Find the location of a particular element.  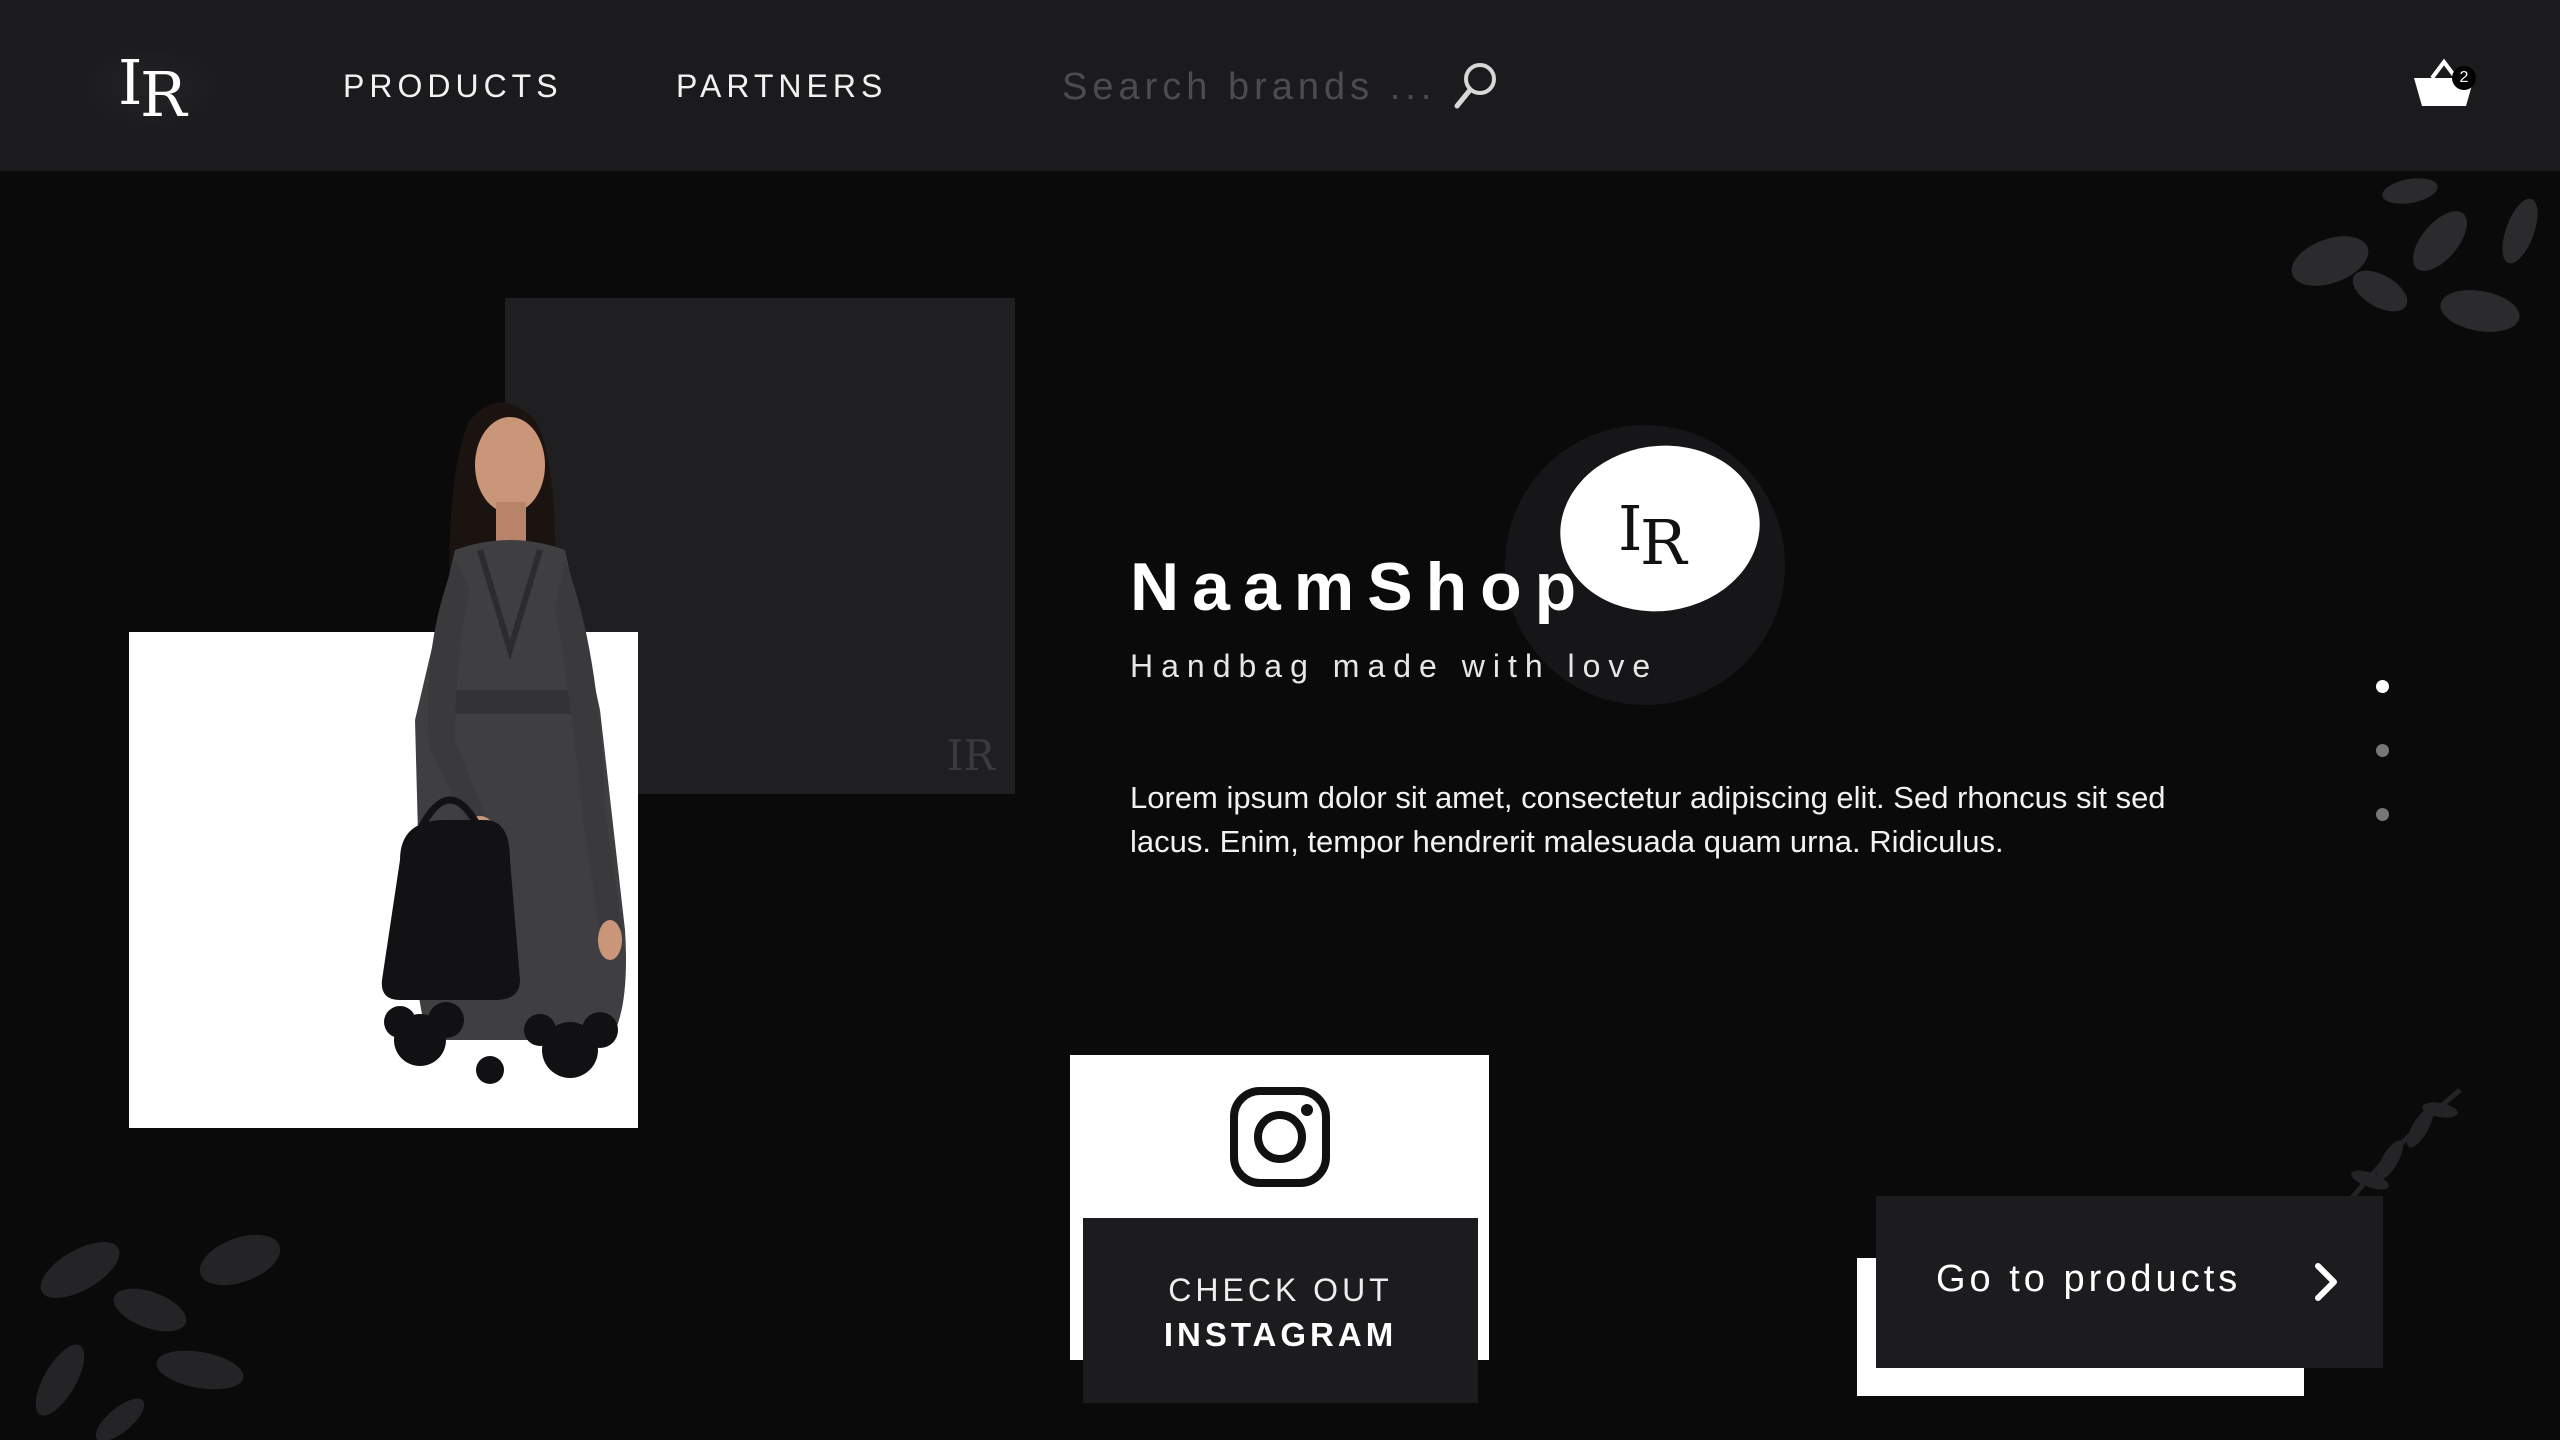

brand-title: NaamShop is located at coordinates (1360, 587).